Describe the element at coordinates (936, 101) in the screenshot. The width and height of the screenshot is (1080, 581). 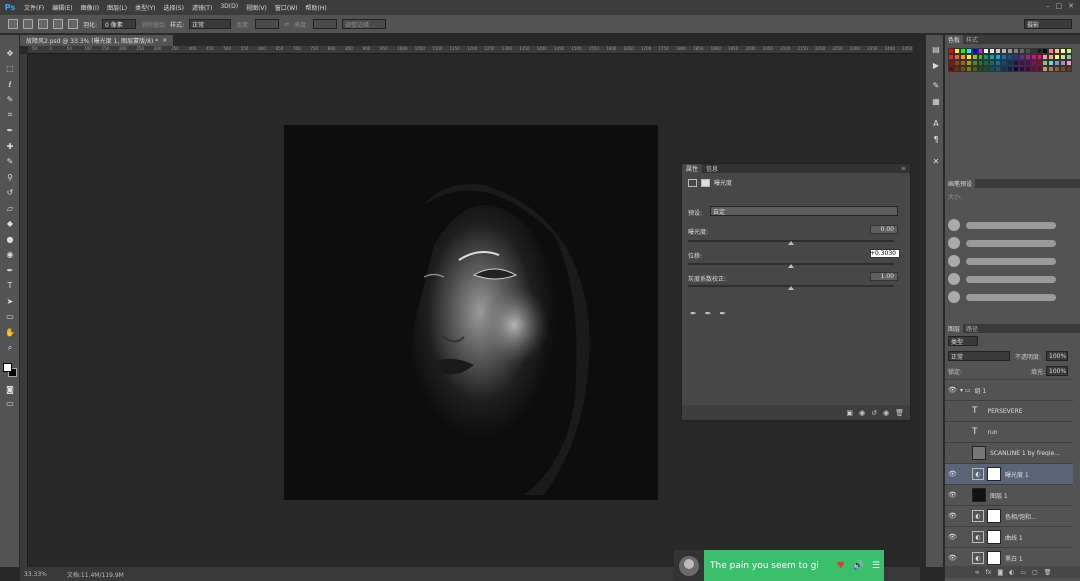
I see `clone-source-icon: ▦` at that location.